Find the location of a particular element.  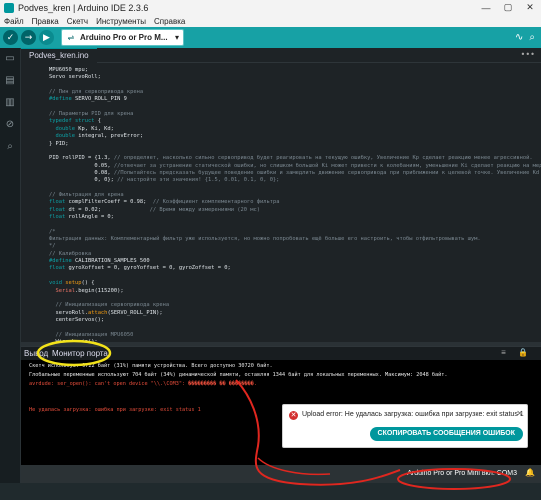

boards-manager-icon: ▤ is located at coordinates (10, 81).